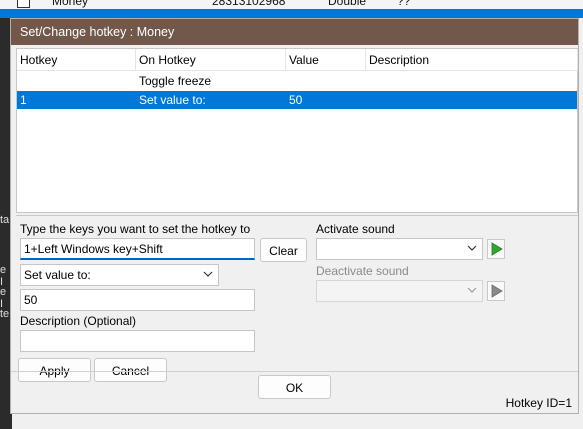 The width and height of the screenshot is (583, 429). What do you see at coordinates (54, 370) in the screenshot?
I see `apply-button: Apply` at bounding box center [54, 370].